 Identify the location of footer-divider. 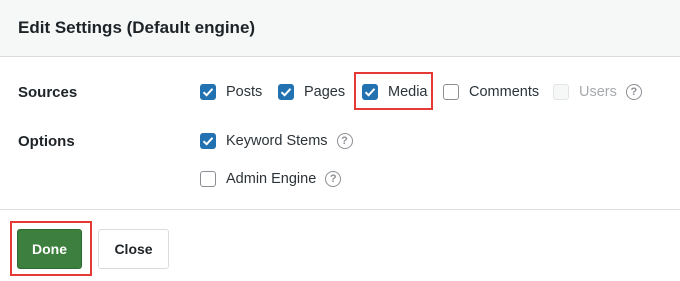
(340, 209).